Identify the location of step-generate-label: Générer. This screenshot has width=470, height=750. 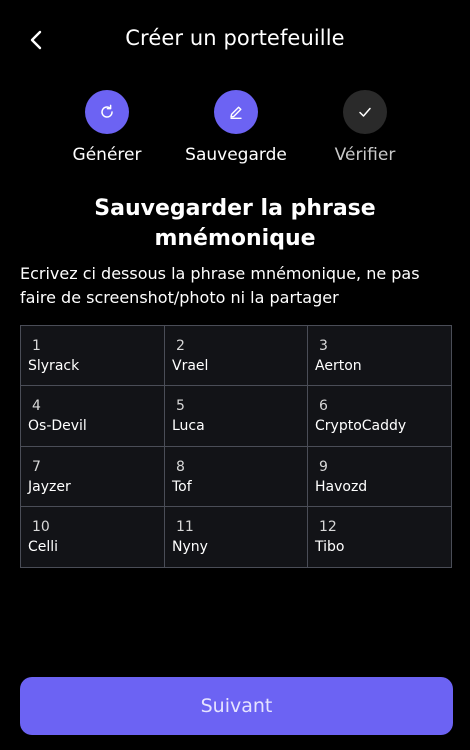
(107, 155).